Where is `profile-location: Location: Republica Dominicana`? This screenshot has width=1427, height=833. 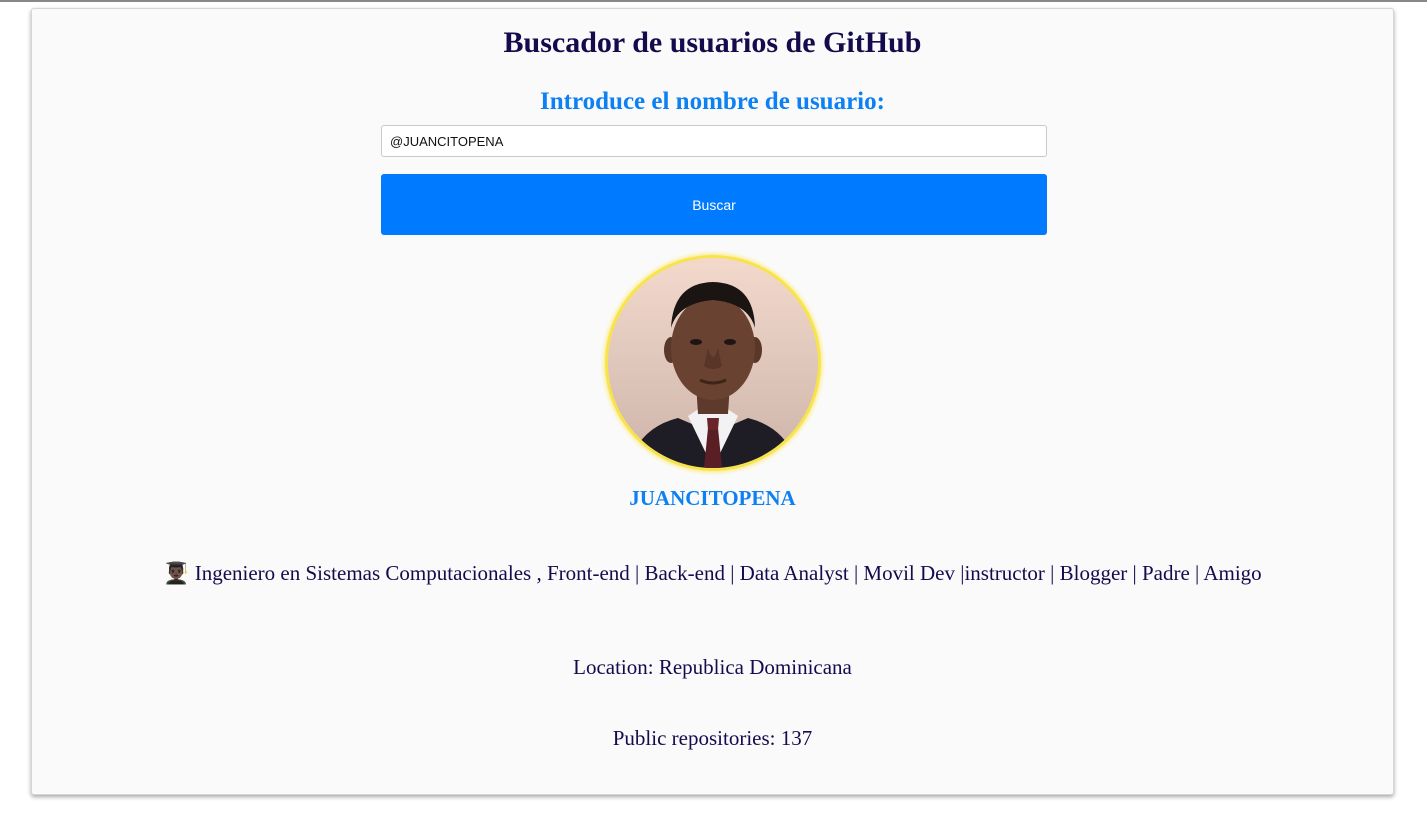 profile-location: Location: Republica Dominicana is located at coordinates (712, 667).